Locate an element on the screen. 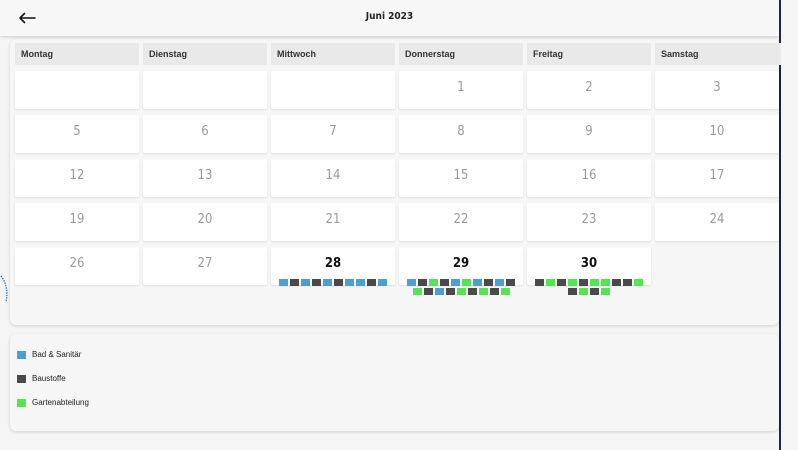 The width and height of the screenshot is (798, 450). day-cell-28: 28 is located at coordinates (333, 266).